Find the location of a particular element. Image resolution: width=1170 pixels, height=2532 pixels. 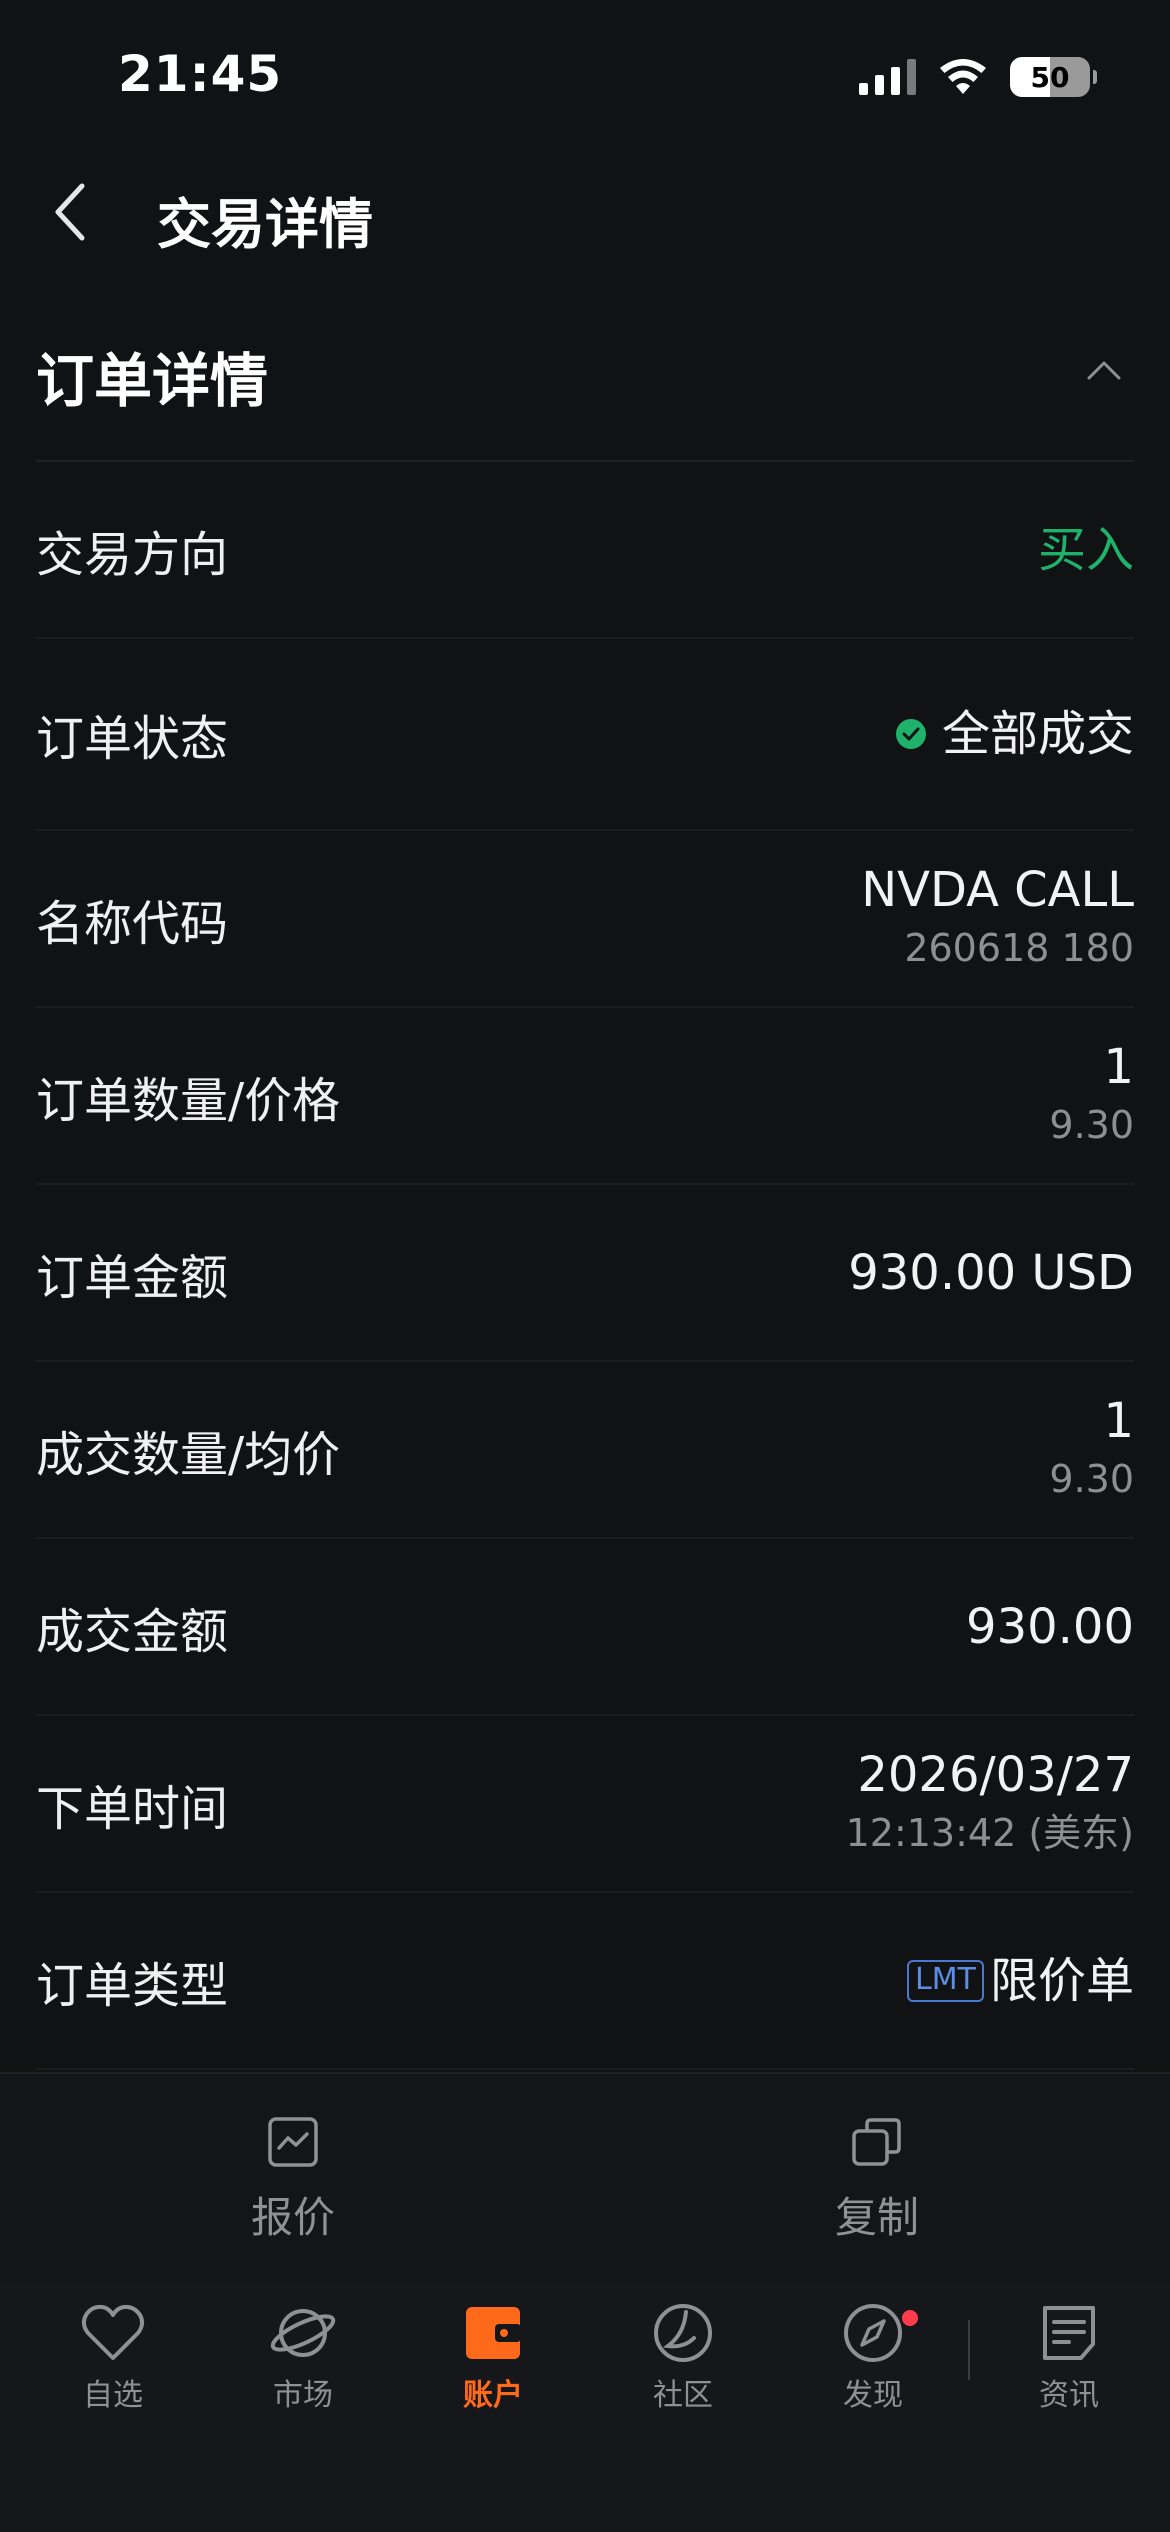

order-type-badge: LMT is located at coordinates (945, 1980).